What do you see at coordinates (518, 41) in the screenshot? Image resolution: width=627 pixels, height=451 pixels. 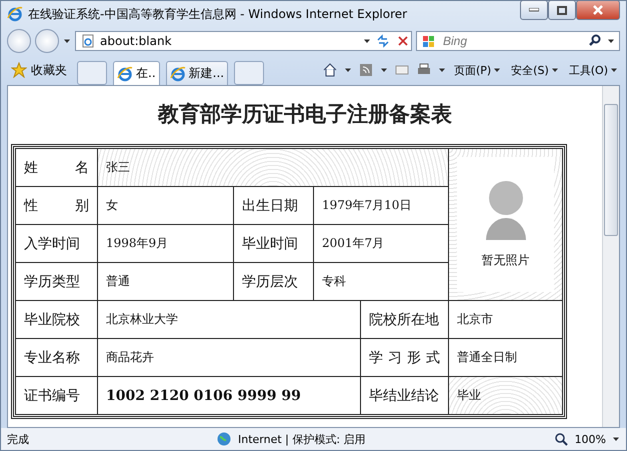 I see `search-field: Bing` at bounding box center [518, 41].